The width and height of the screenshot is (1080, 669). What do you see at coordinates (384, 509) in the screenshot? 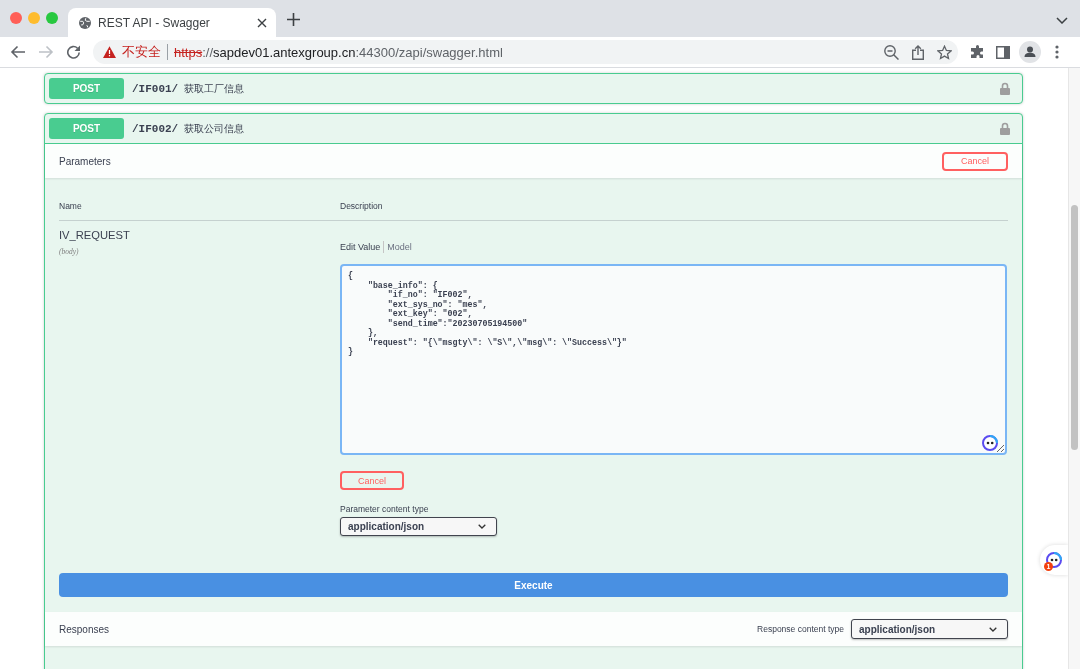
I see `content-type-label: Parameter content type` at bounding box center [384, 509].